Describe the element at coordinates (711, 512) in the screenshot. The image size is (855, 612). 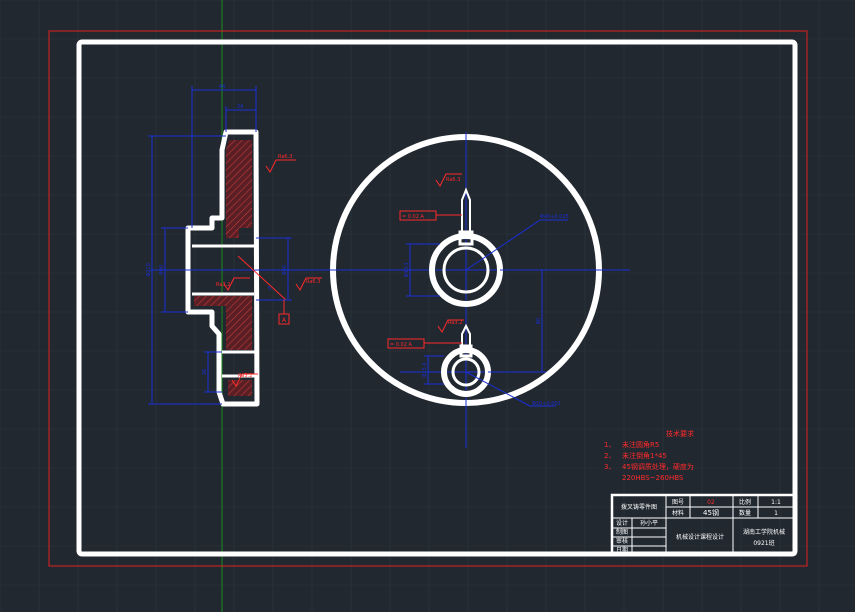
I see `tb-material: 45钢` at that location.